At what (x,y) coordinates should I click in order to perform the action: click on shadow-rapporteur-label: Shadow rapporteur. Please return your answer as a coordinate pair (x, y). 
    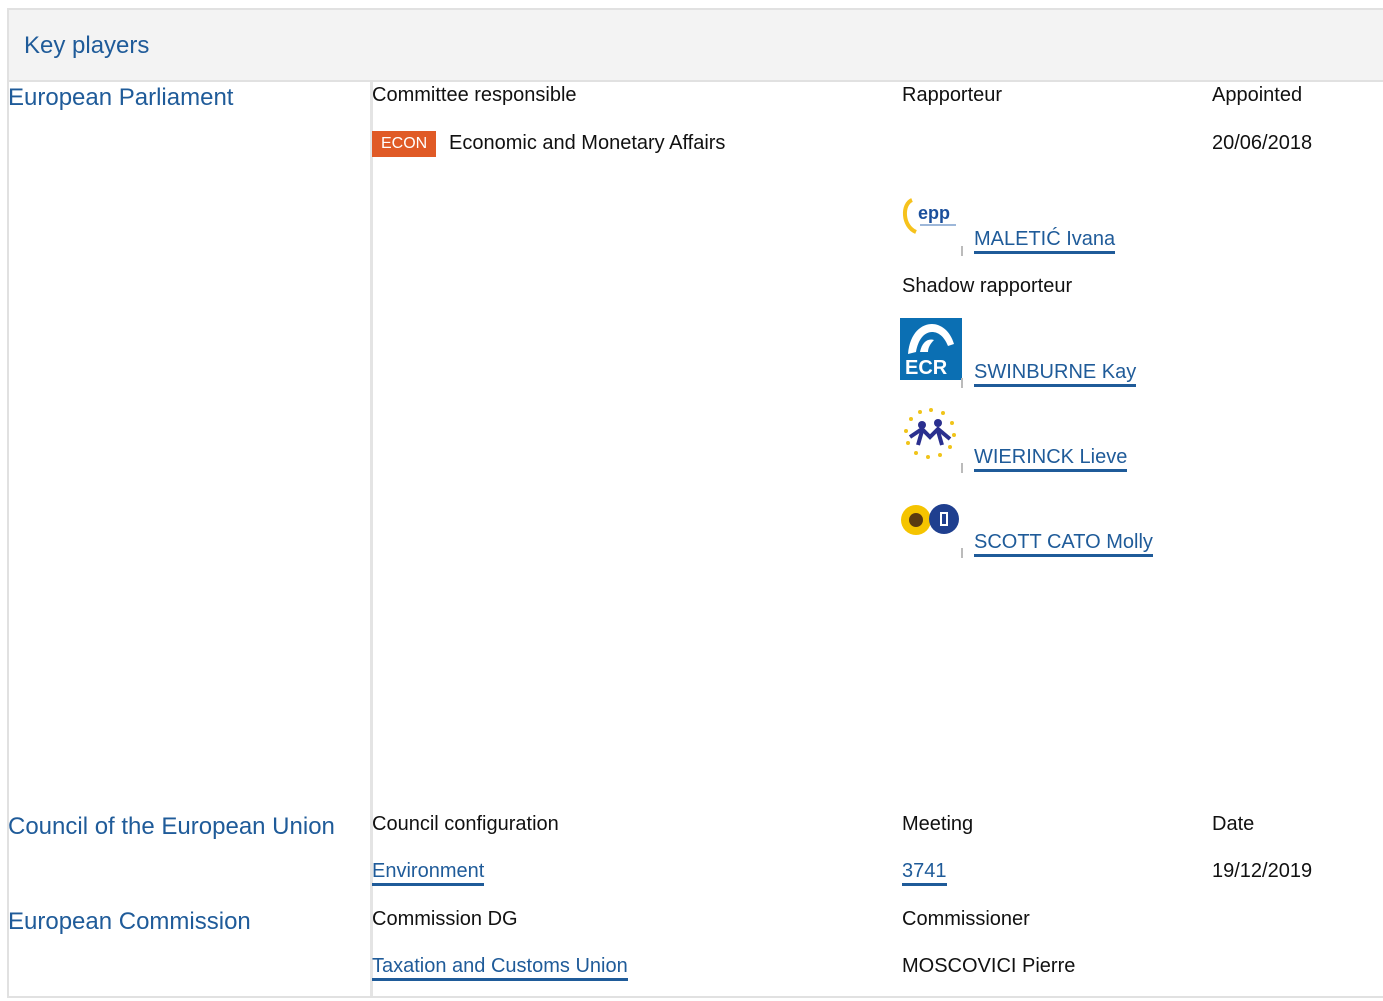
    Looking at the image, I should click on (987, 286).